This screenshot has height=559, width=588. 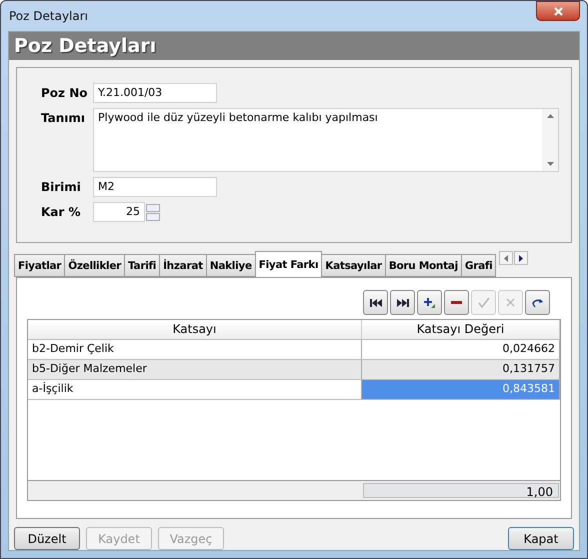 I want to click on close-button, so click(x=558, y=11).